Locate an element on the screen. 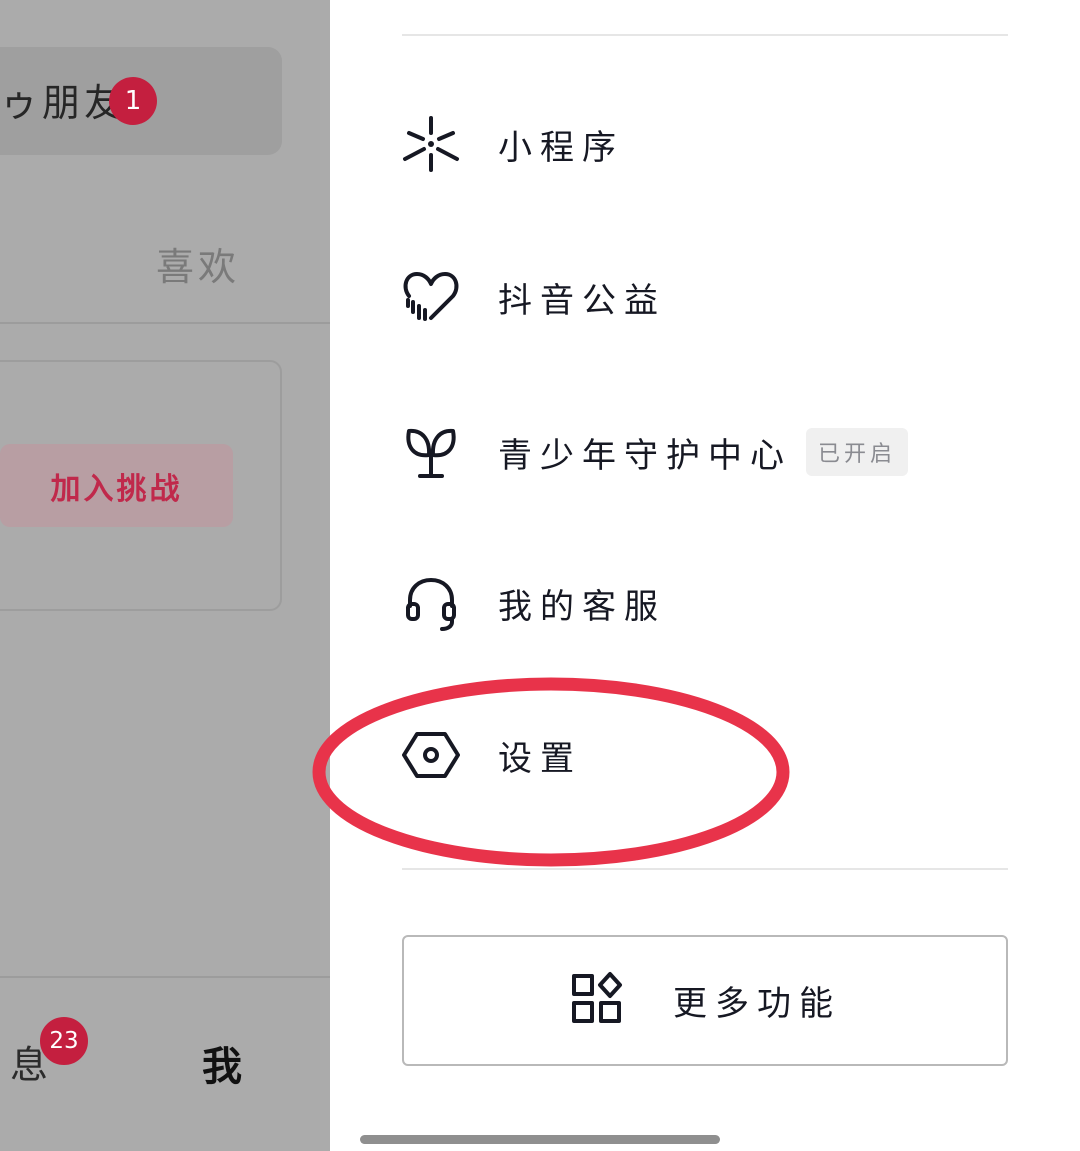 This screenshot has height=1151, width=1080. menu-item-mini-programs: 小程序 is located at coordinates (704, 144).